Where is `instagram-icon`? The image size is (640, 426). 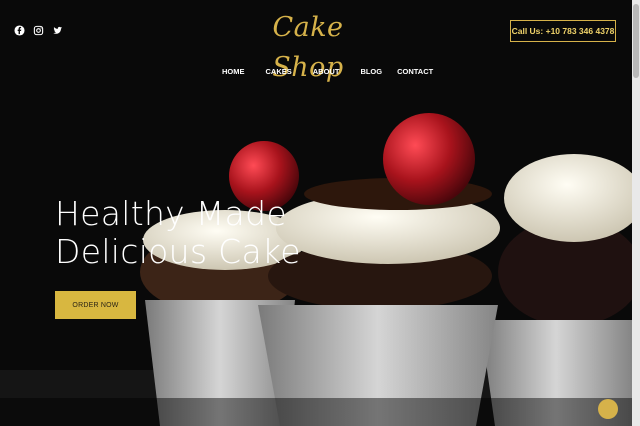 instagram-icon is located at coordinates (38, 30).